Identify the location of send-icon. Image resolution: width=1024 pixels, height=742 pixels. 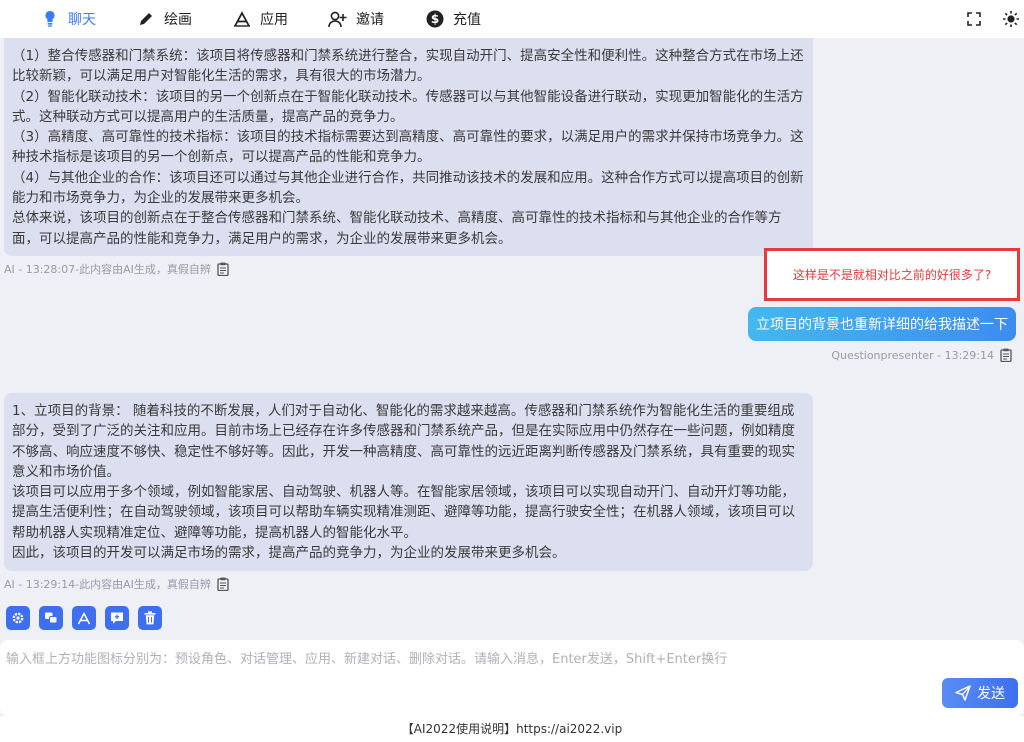
(963, 693).